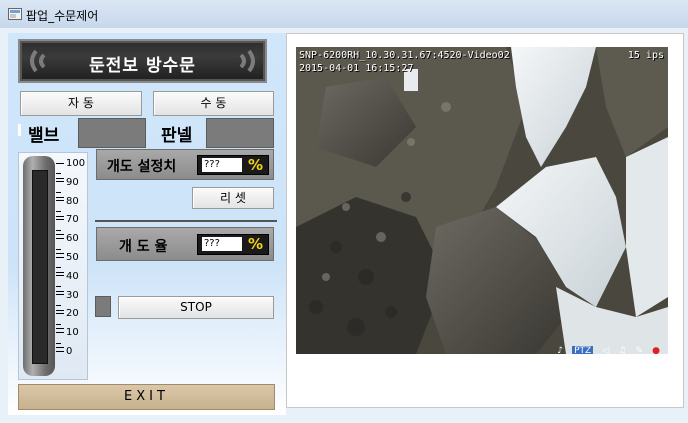 The width and height of the screenshot is (688, 423). Describe the element at coordinates (142, 61) in the screenshot. I see `gate-title-banner: 둔전보 방수문` at that location.